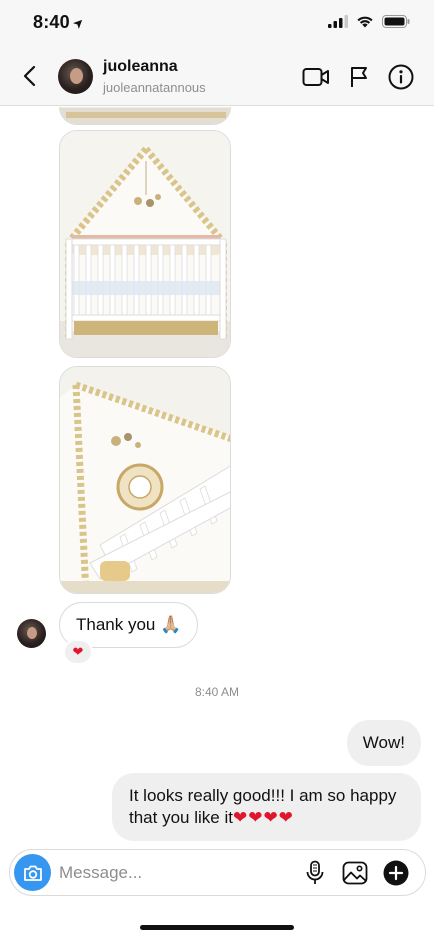 This screenshot has width=434, height=940. I want to click on video-call-button, so click(316, 77).